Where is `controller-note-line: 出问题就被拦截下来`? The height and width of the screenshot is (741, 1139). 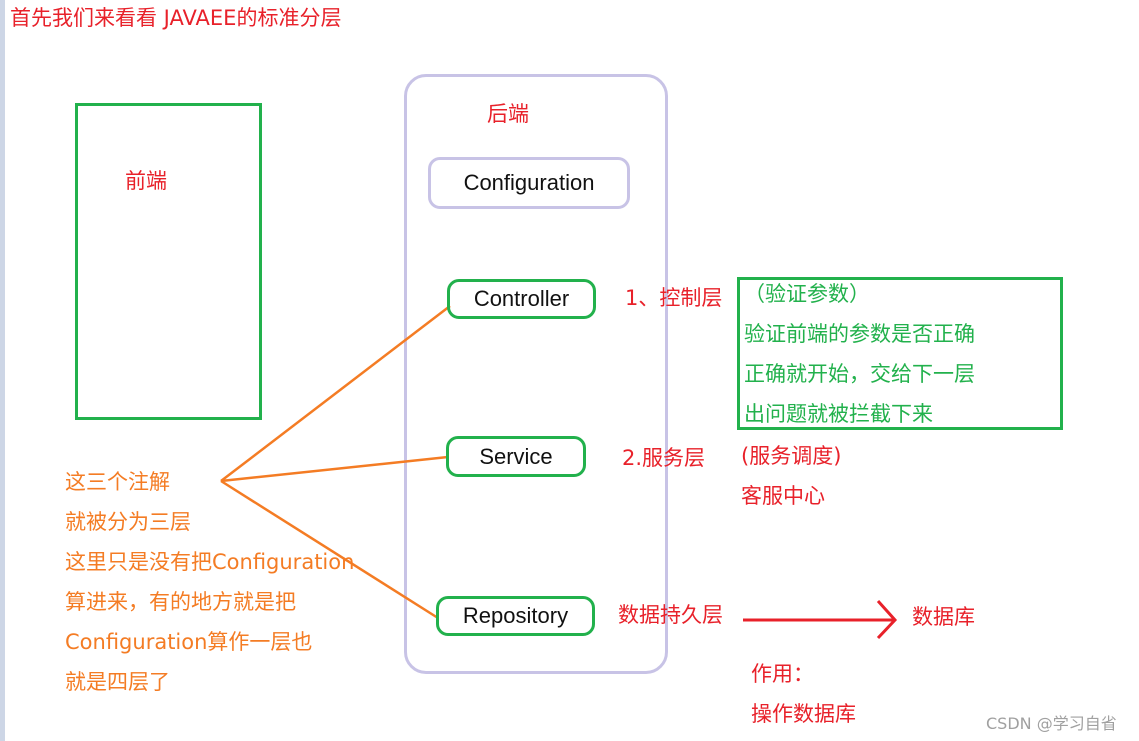
controller-note-line: 出问题就被拦截下来 is located at coordinates (838, 414).